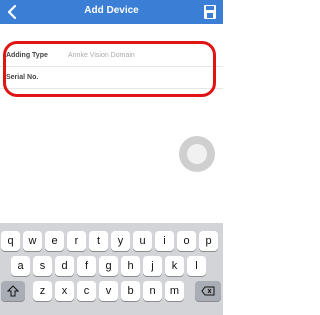 This screenshot has width=320, height=315. Describe the element at coordinates (152, 266) in the screenshot. I see `key-j: j` at that location.